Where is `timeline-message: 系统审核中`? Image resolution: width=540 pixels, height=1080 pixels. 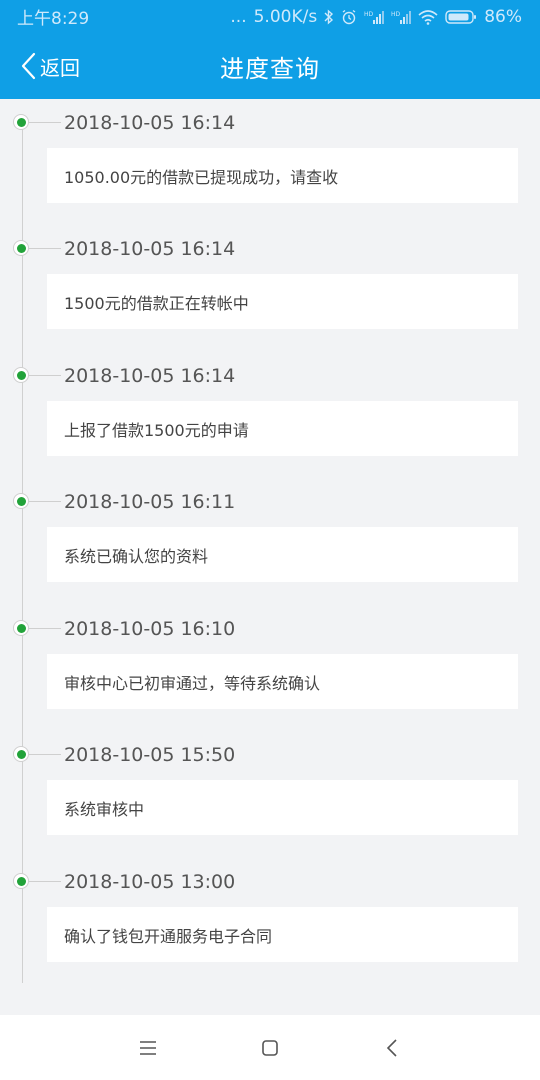
timeline-message: 系统审核中 is located at coordinates (282, 807).